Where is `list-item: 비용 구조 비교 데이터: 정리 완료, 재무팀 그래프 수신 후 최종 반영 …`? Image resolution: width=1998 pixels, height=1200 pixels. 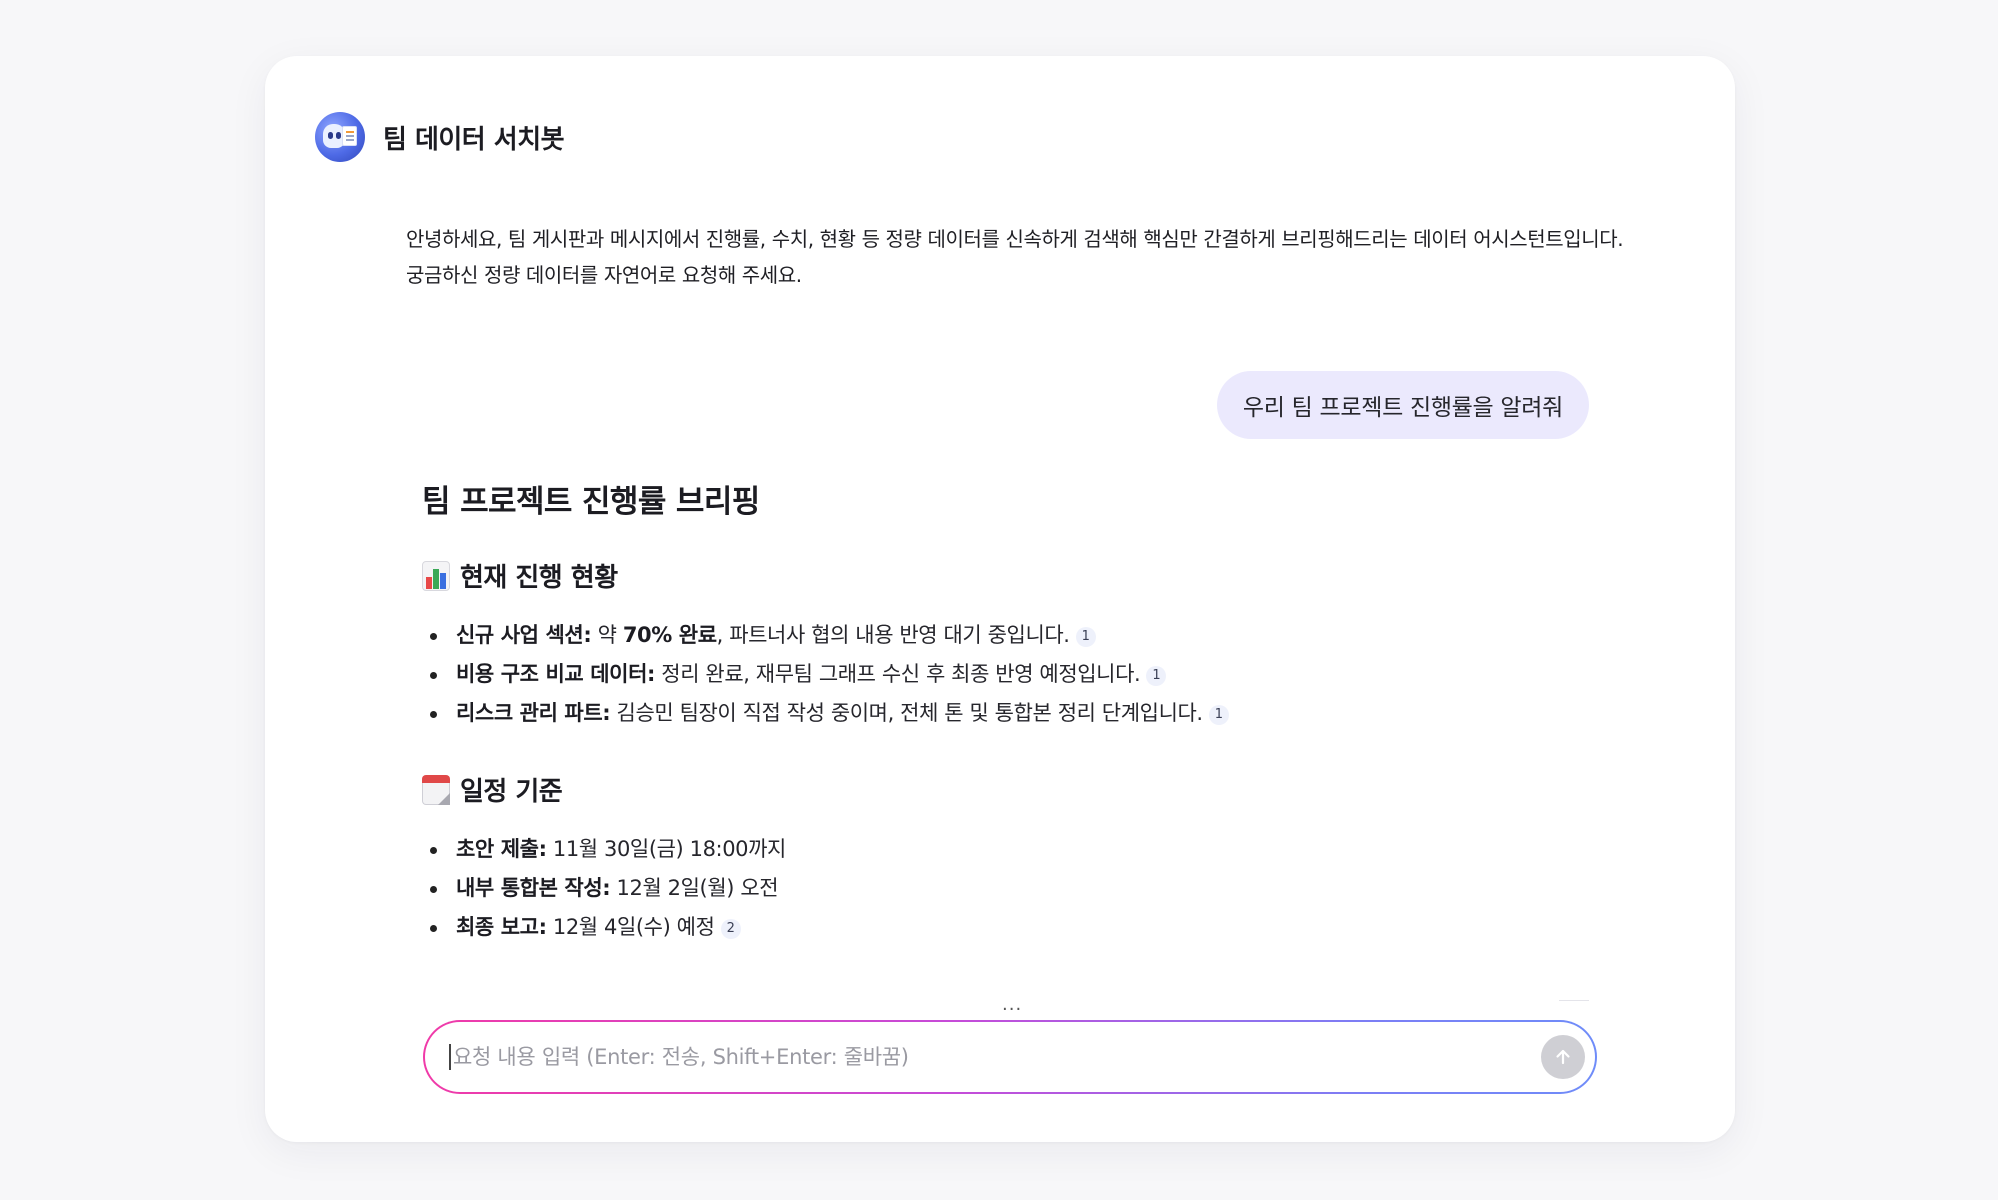
list-item: 비용 구조 비교 데이터: 정리 완료, 재무팀 그래프 수신 후 최종 반영 … is located at coordinates (997, 674).